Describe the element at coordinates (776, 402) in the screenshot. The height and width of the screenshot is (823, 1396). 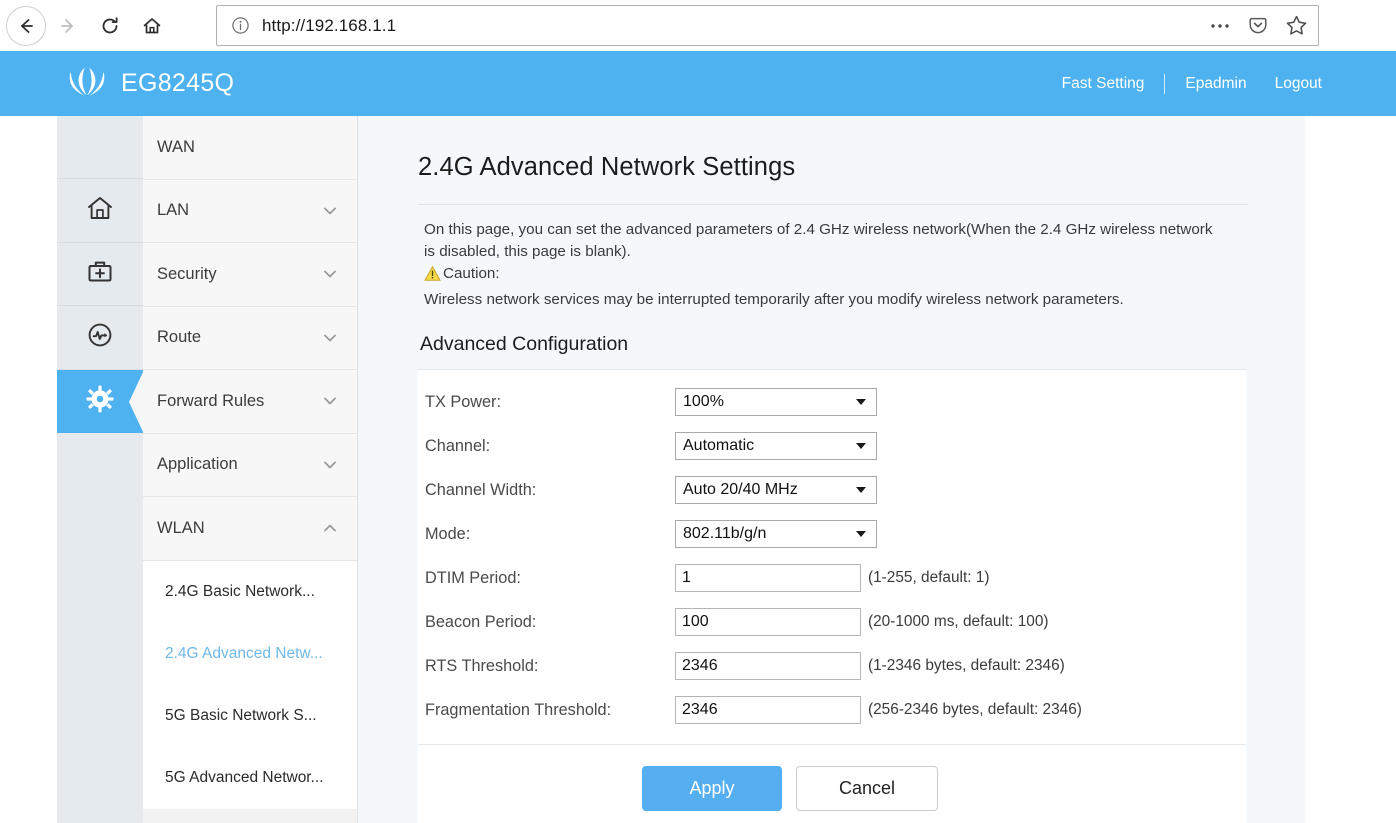
I see `select-tx-power: 100%` at that location.